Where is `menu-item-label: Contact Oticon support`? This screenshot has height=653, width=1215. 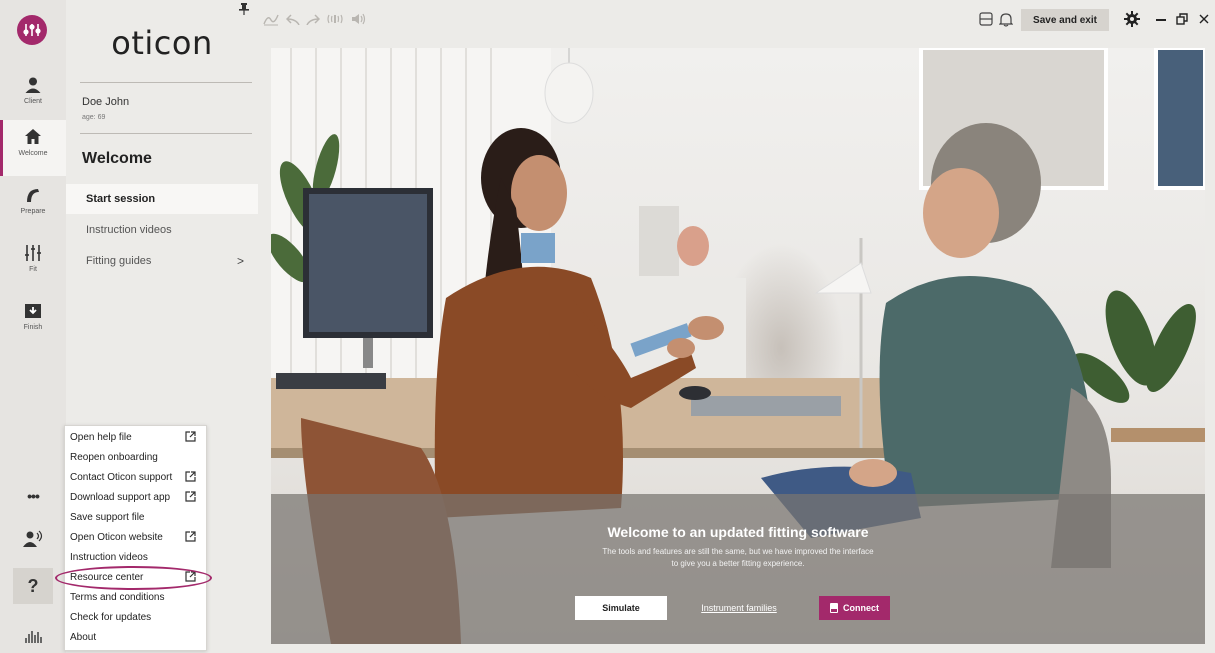 menu-item-label: Contact Oticon support is located at coordinates (121, 477).